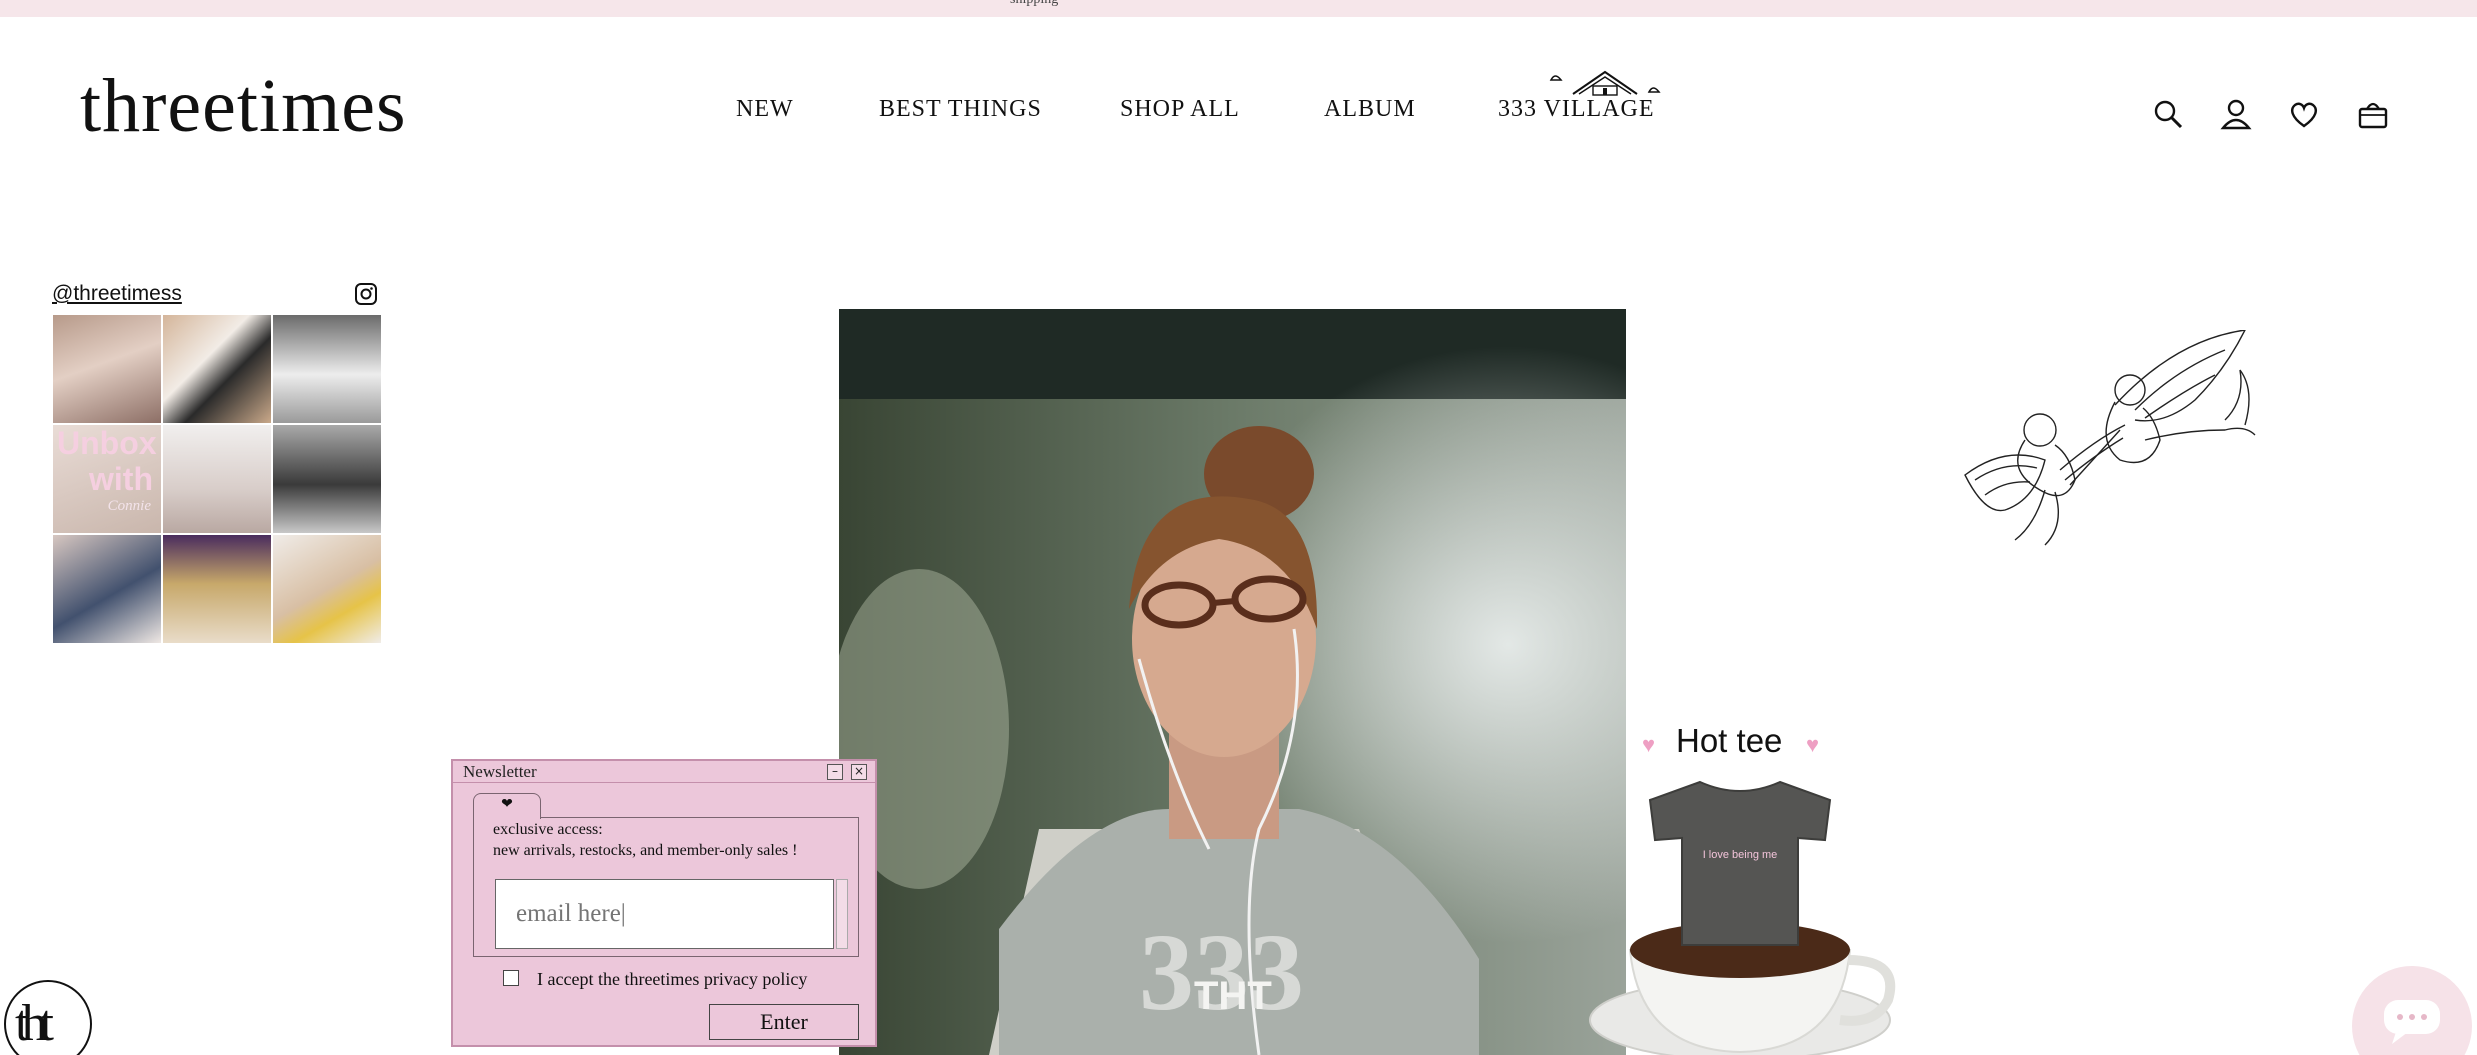  Describe the element at coordinates (548, 829) in the screenshot. I see `newsletter-line-1: exclusive access:` at that location.